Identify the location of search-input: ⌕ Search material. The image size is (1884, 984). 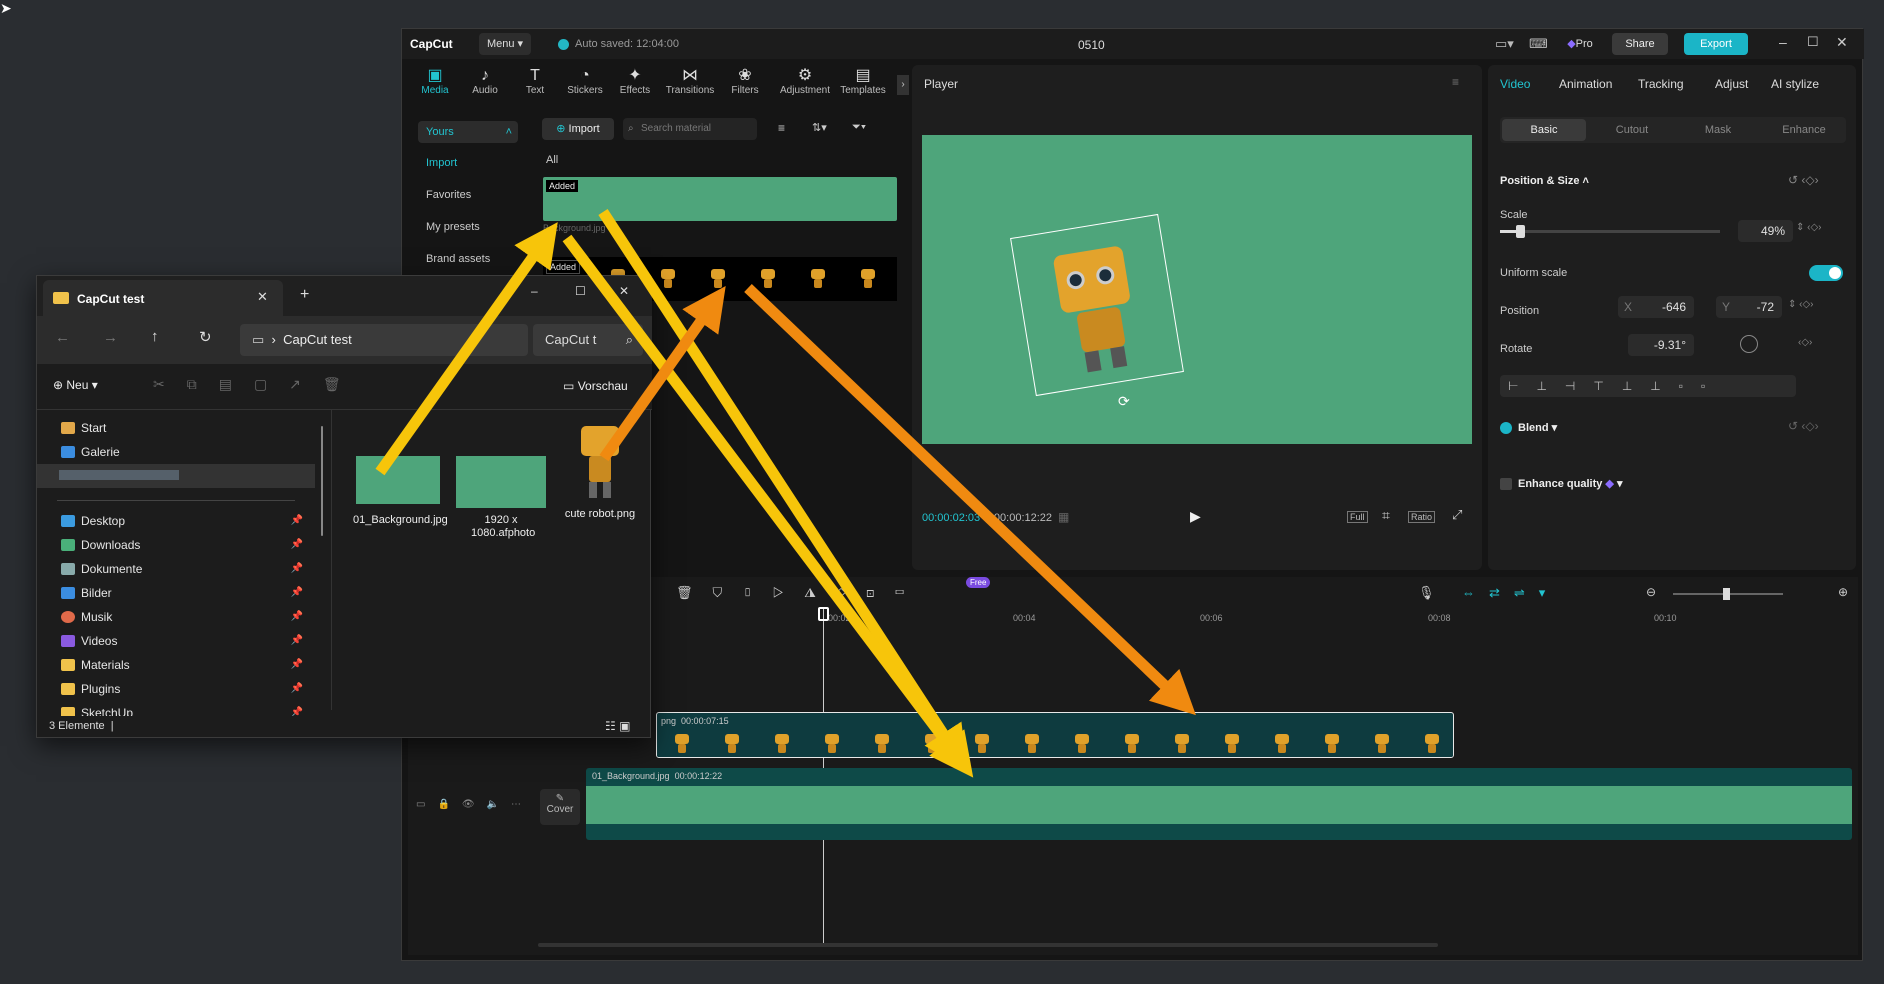
(690, 129).